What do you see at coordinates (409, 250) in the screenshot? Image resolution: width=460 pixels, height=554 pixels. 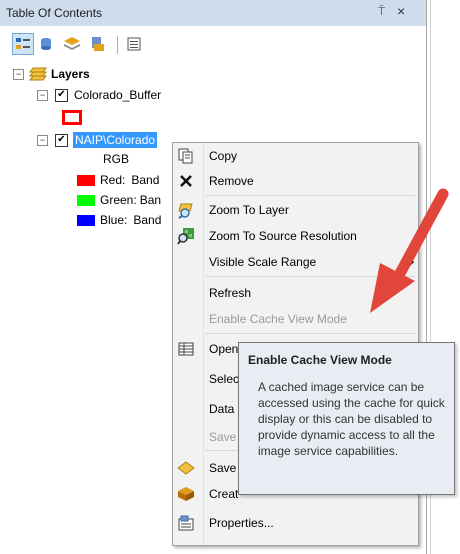 I see `annotation-arrow-icon` at bounding box center [409, 250].